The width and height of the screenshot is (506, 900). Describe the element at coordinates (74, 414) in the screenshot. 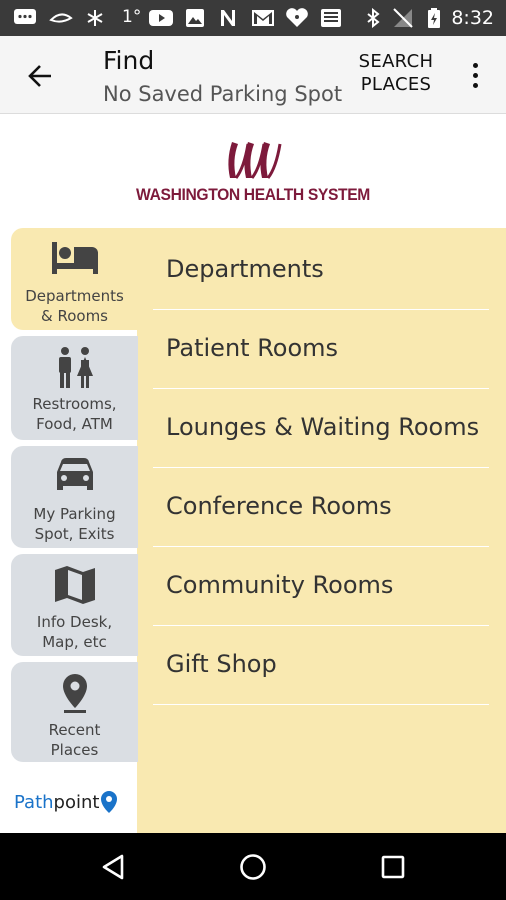

I see `tab-label: Restrooms, Food, ATM` at that location.